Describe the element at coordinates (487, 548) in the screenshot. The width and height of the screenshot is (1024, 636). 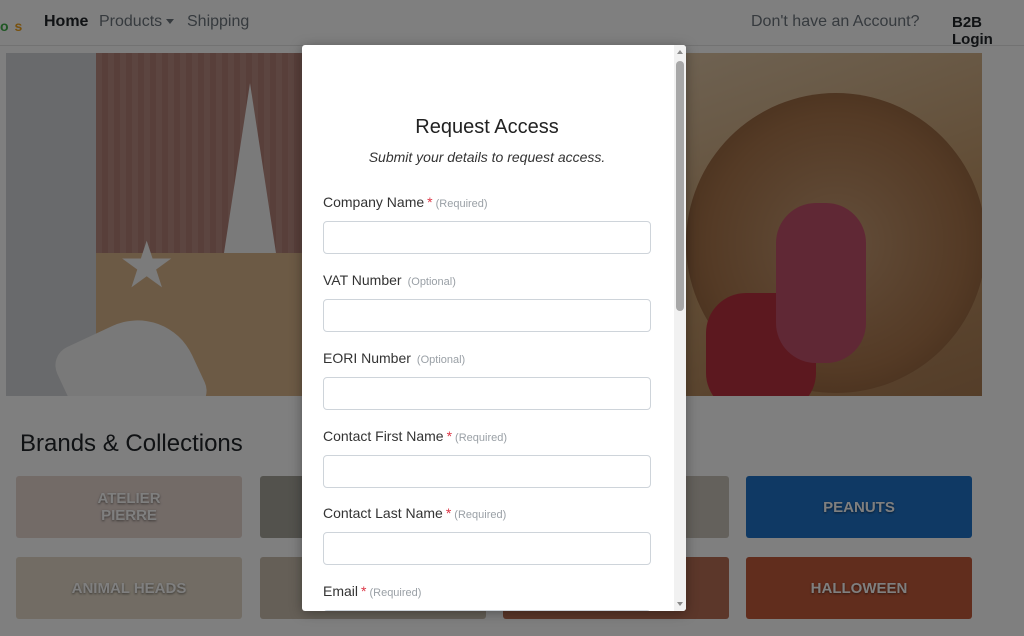
I see `contact-last-name-input` at that location.